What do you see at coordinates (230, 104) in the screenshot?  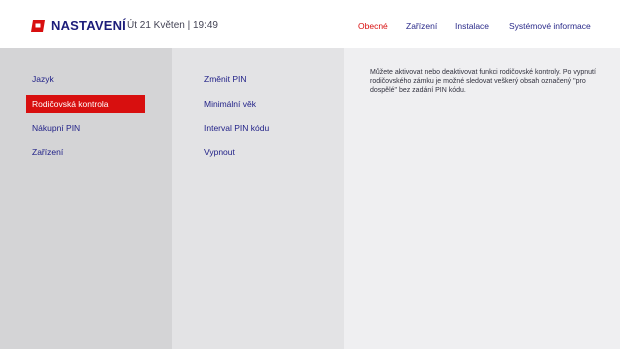 I see `submenu-item-minimalni-vek: Minimální věk` at bounding box center [230, 104].